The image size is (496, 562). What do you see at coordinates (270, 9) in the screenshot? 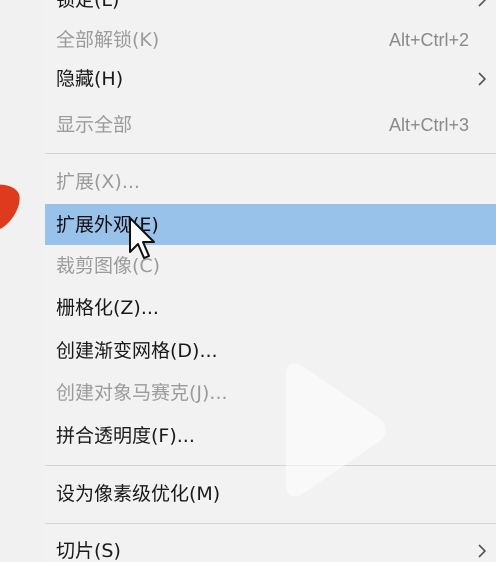
I see `menu-item-lock: 锁定(L)` at bounding box center [270, 9].